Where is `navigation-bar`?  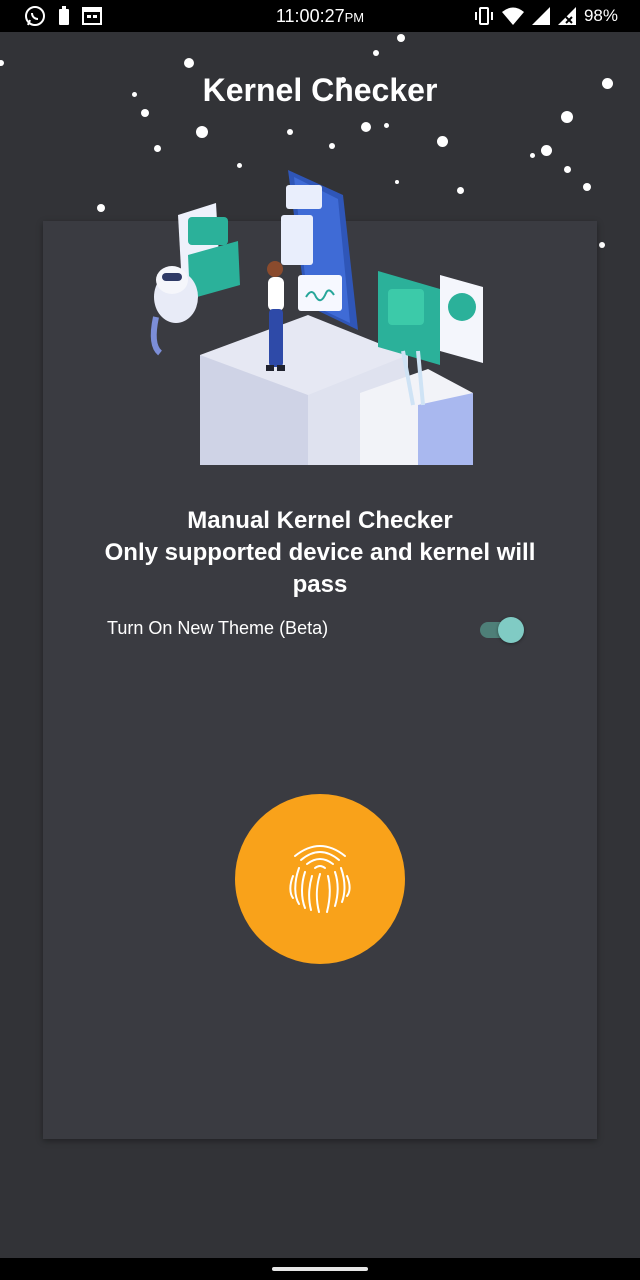 navigation-bar is located at coordinates (320, 1269).